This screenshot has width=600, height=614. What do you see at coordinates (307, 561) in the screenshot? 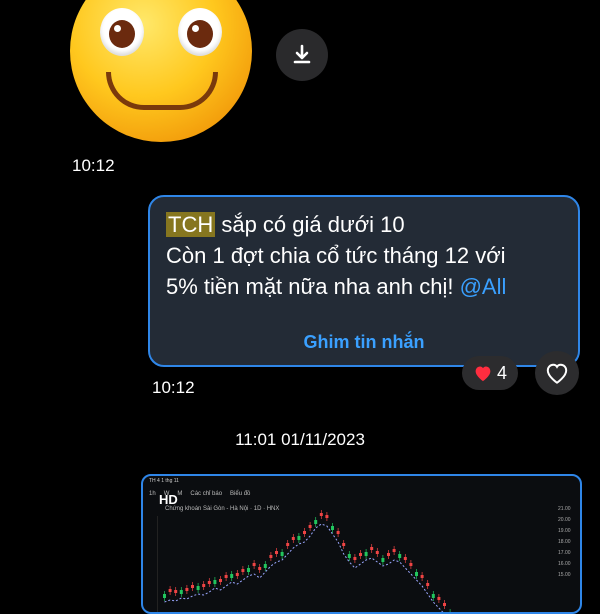
I see `screenshot-candles` at bounding box center [307, 561].